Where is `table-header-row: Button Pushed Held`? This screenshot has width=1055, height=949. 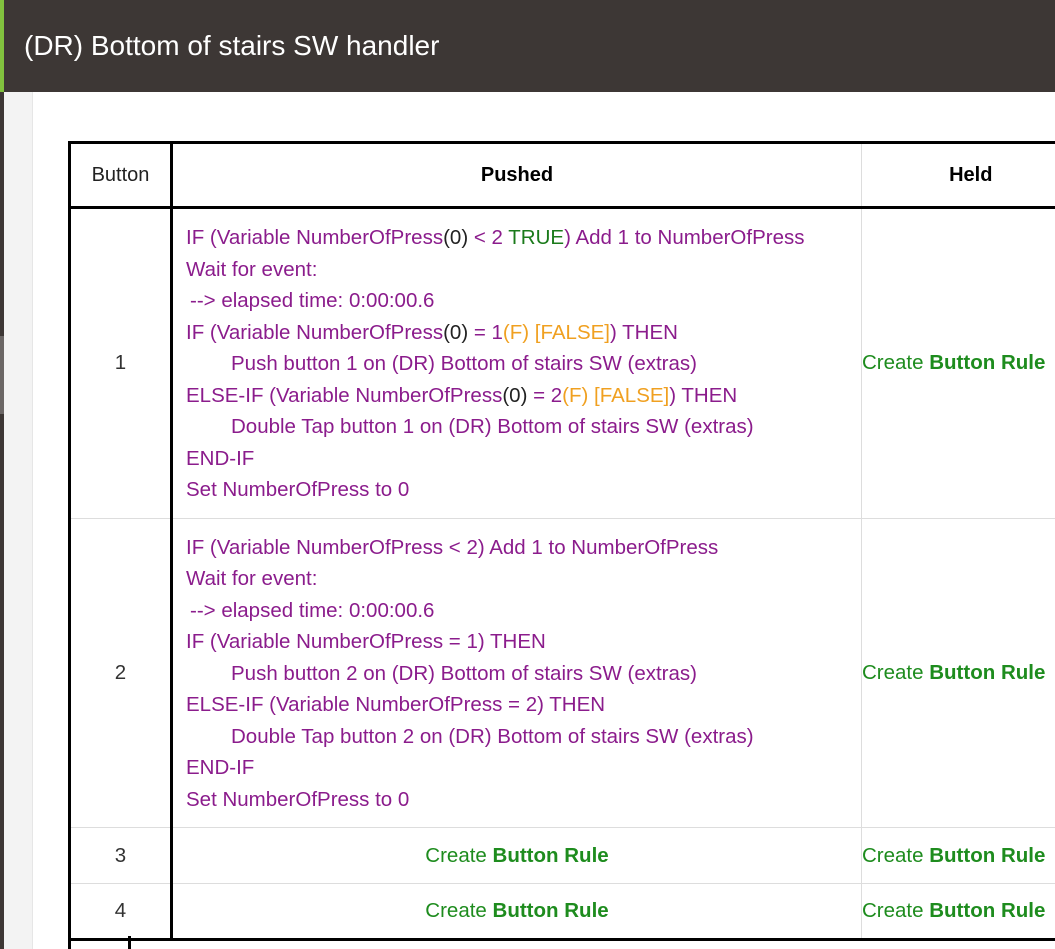 table-header-row: Button Pushed Held is located at coordinates (561, 175).